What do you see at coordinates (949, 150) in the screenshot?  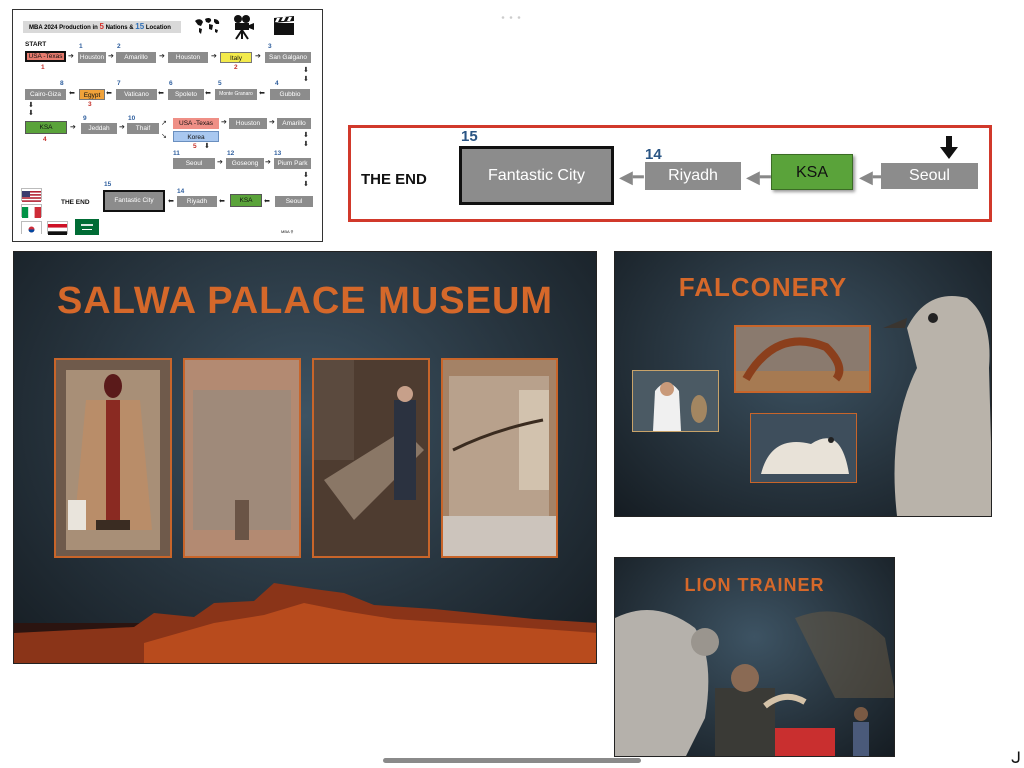 I see `arrow-down-icon` at bounding box center [949, 150].